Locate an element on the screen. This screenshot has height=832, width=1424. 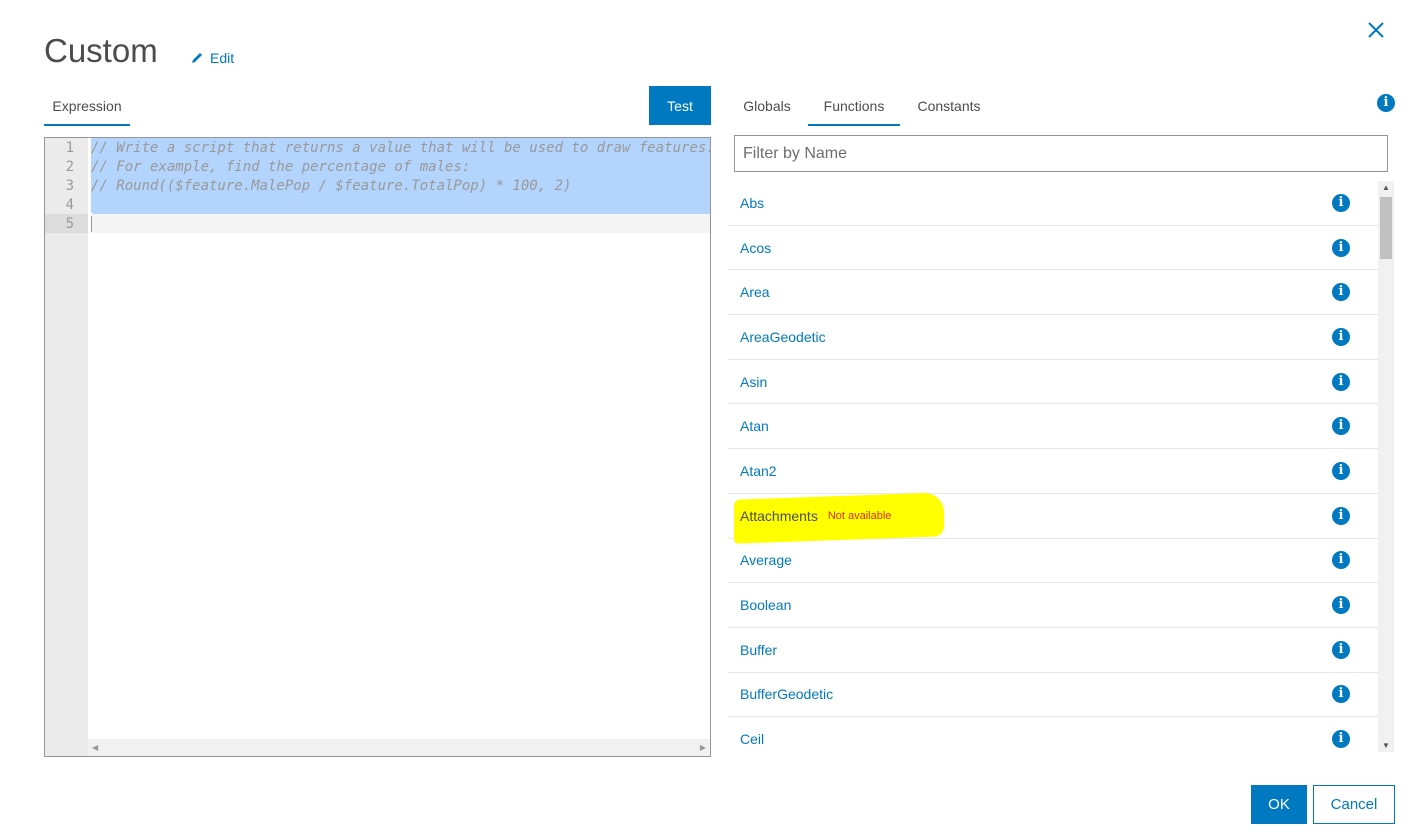
function-item: Acos i is located at coordinates (1053, 248).